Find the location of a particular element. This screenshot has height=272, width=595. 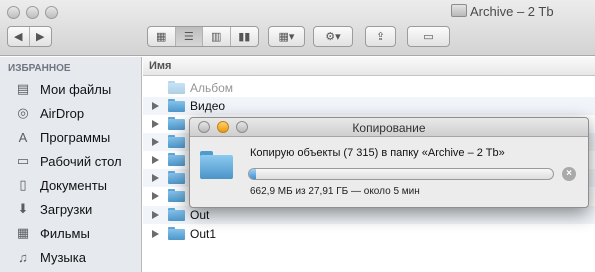

sidebar-item-label: Мои файлы is located at coordinates (76, 89).